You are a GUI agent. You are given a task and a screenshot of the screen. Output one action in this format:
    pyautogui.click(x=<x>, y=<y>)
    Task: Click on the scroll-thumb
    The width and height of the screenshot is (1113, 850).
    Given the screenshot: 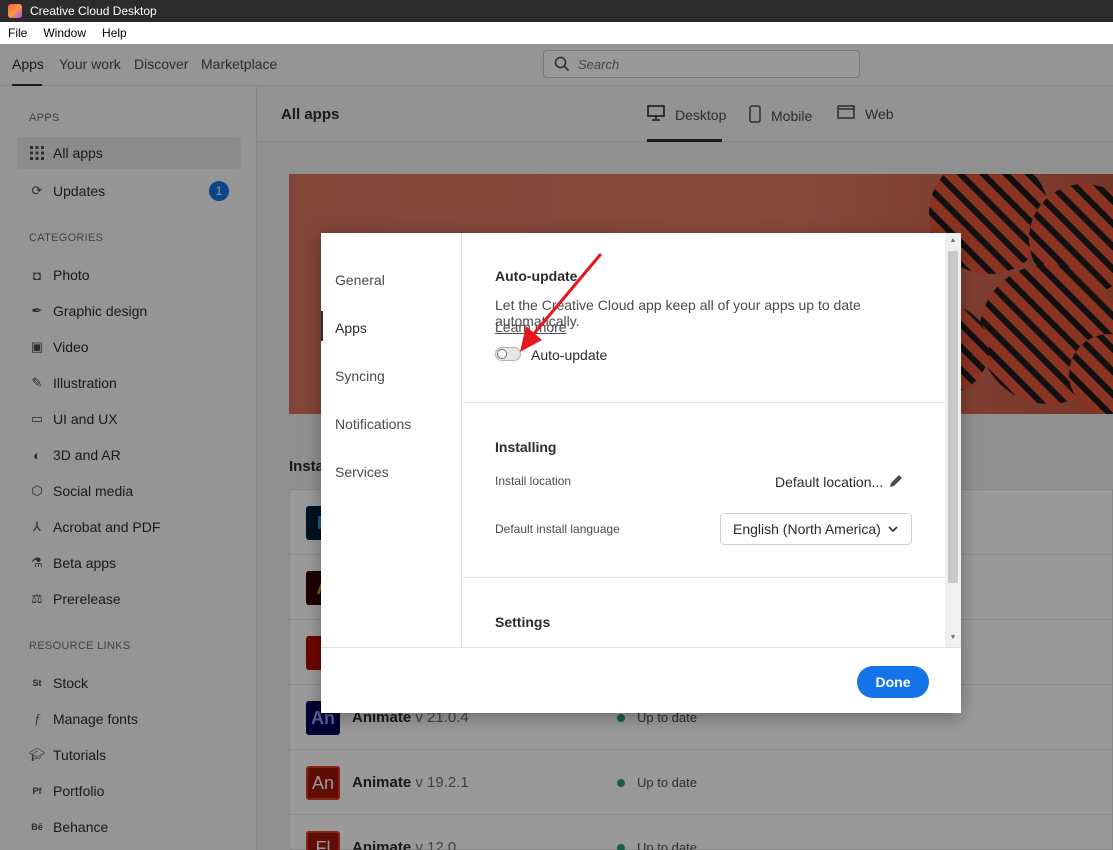 What is the action you would take?
    pyautogui.click(x=953, y=417)
    